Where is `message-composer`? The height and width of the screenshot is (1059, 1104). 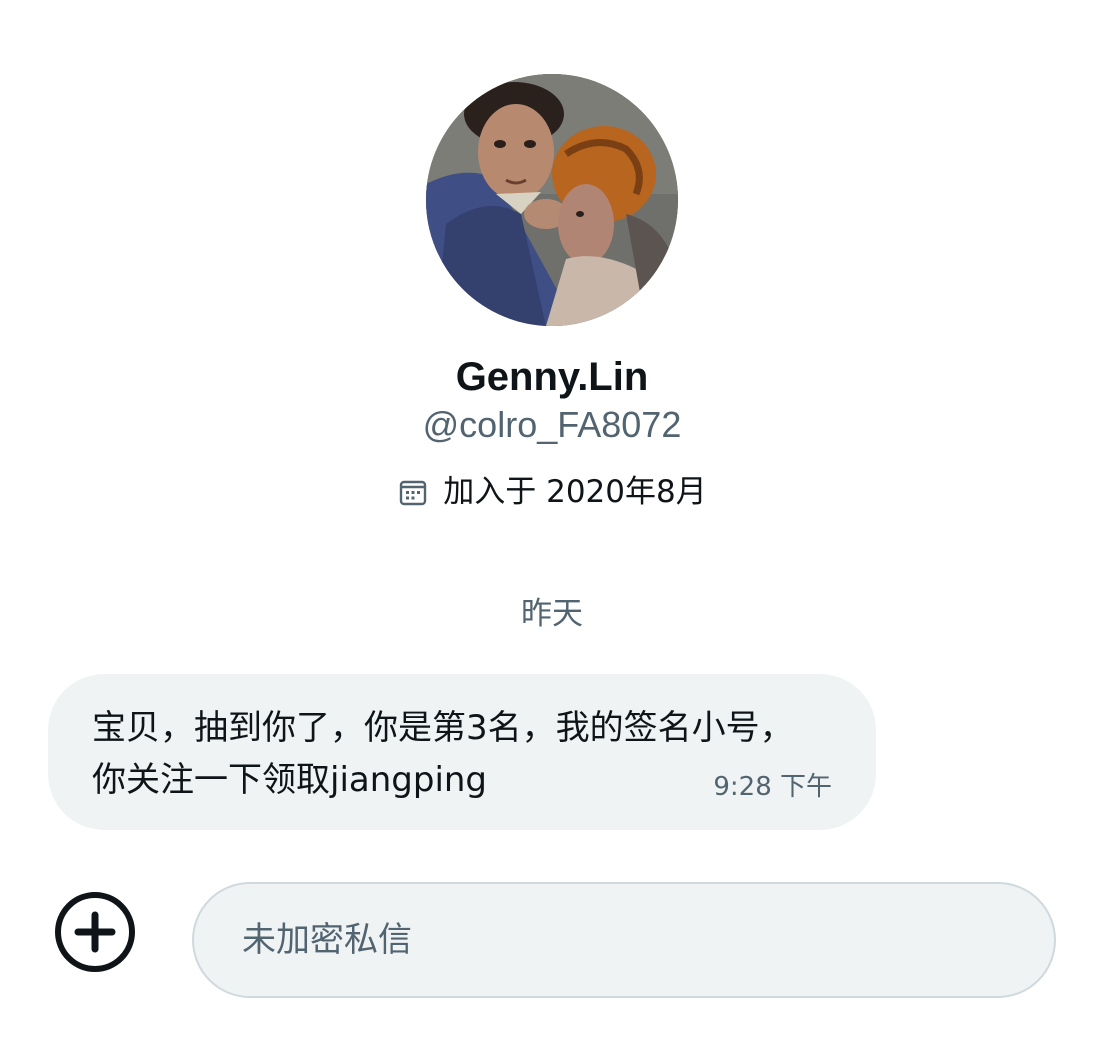
message-composer is located at coordinates (624, 940).